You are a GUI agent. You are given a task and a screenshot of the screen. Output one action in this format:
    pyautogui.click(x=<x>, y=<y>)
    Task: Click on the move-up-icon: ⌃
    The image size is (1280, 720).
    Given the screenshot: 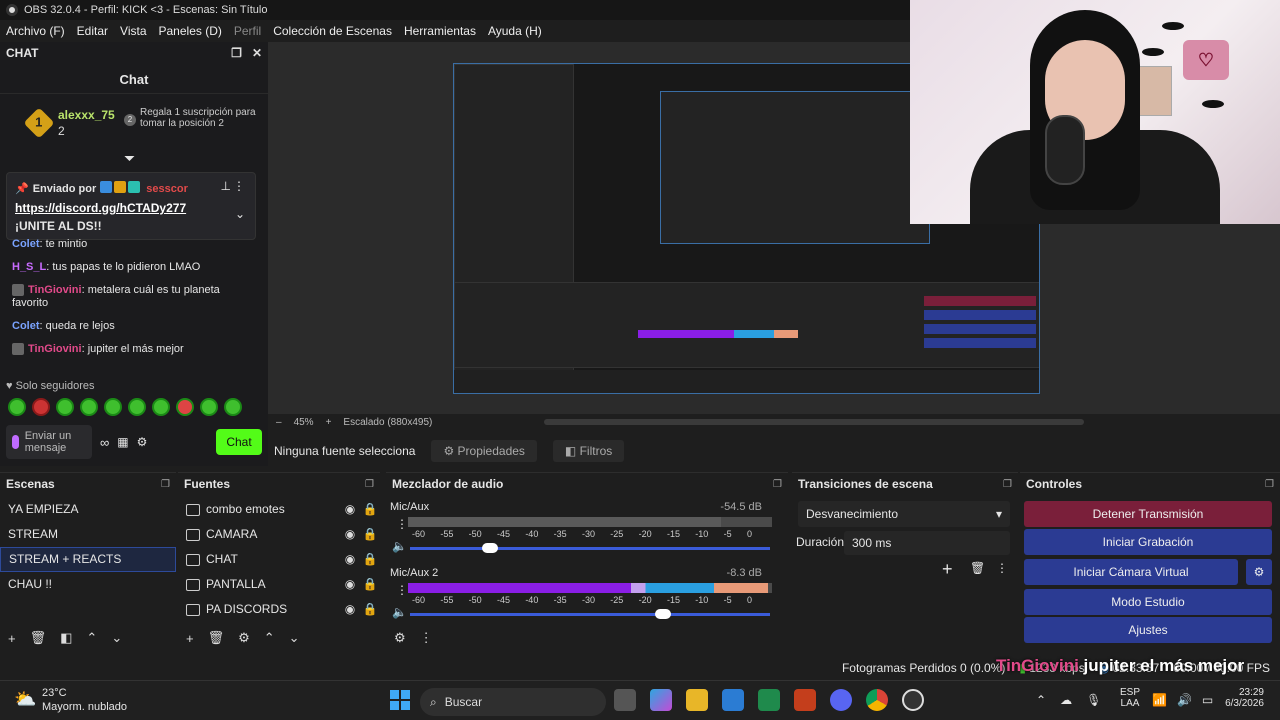 What is the action you would take?
    pyautogui.click(x=269, y=638)
    